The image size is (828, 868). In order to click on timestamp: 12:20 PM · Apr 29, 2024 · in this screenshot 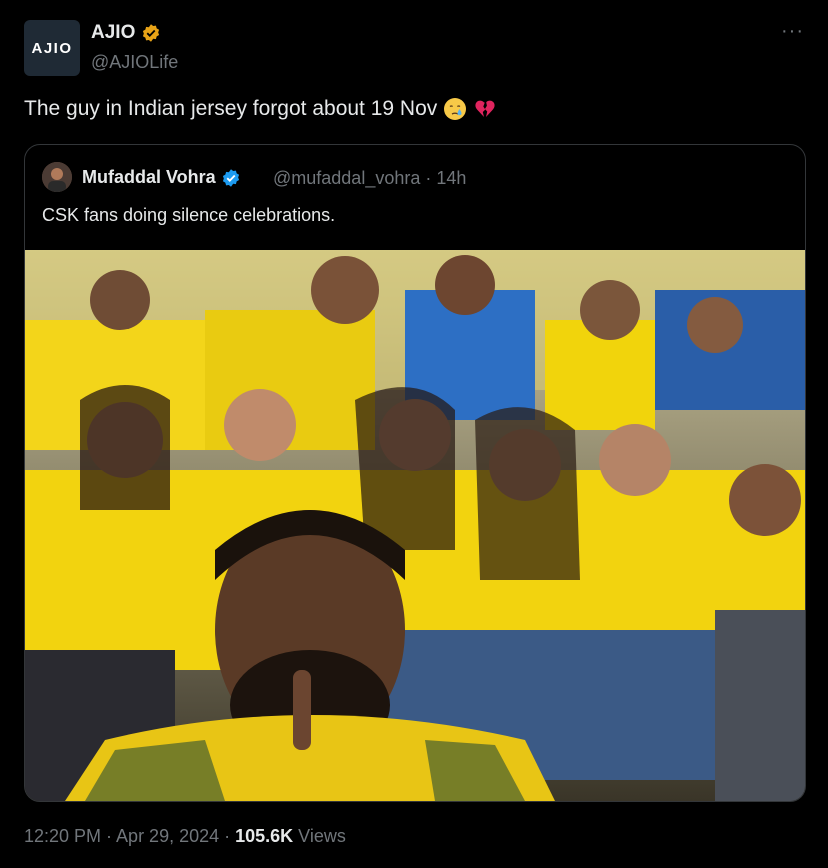, I will do `click(129, 836)`.